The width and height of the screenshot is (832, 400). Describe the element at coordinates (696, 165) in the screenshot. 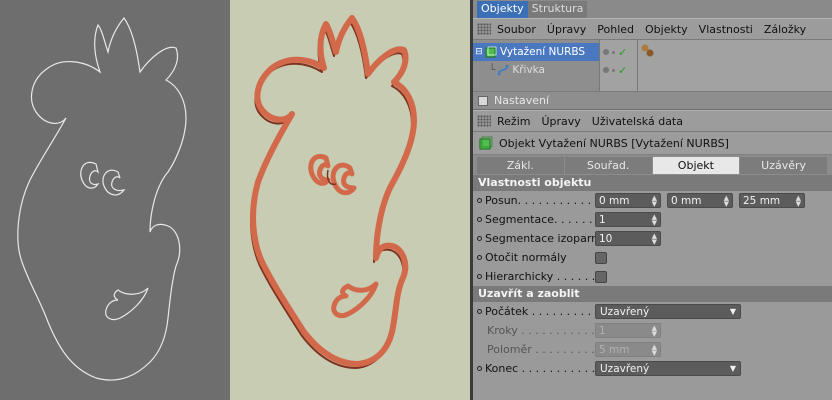

I see `tab-objekt: Objekt` at that location.